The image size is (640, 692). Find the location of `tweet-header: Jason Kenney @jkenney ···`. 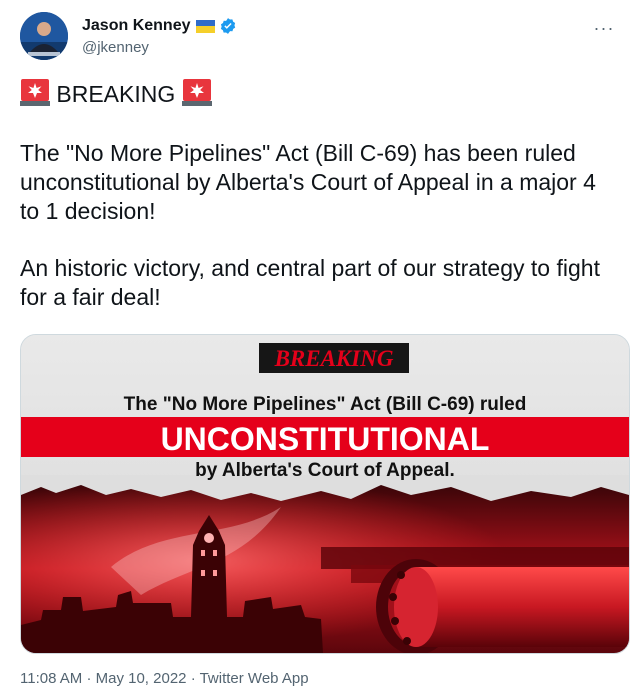

tweet-header: Jason Kenney @jkenney ··· is located at coordinates (322, 38).